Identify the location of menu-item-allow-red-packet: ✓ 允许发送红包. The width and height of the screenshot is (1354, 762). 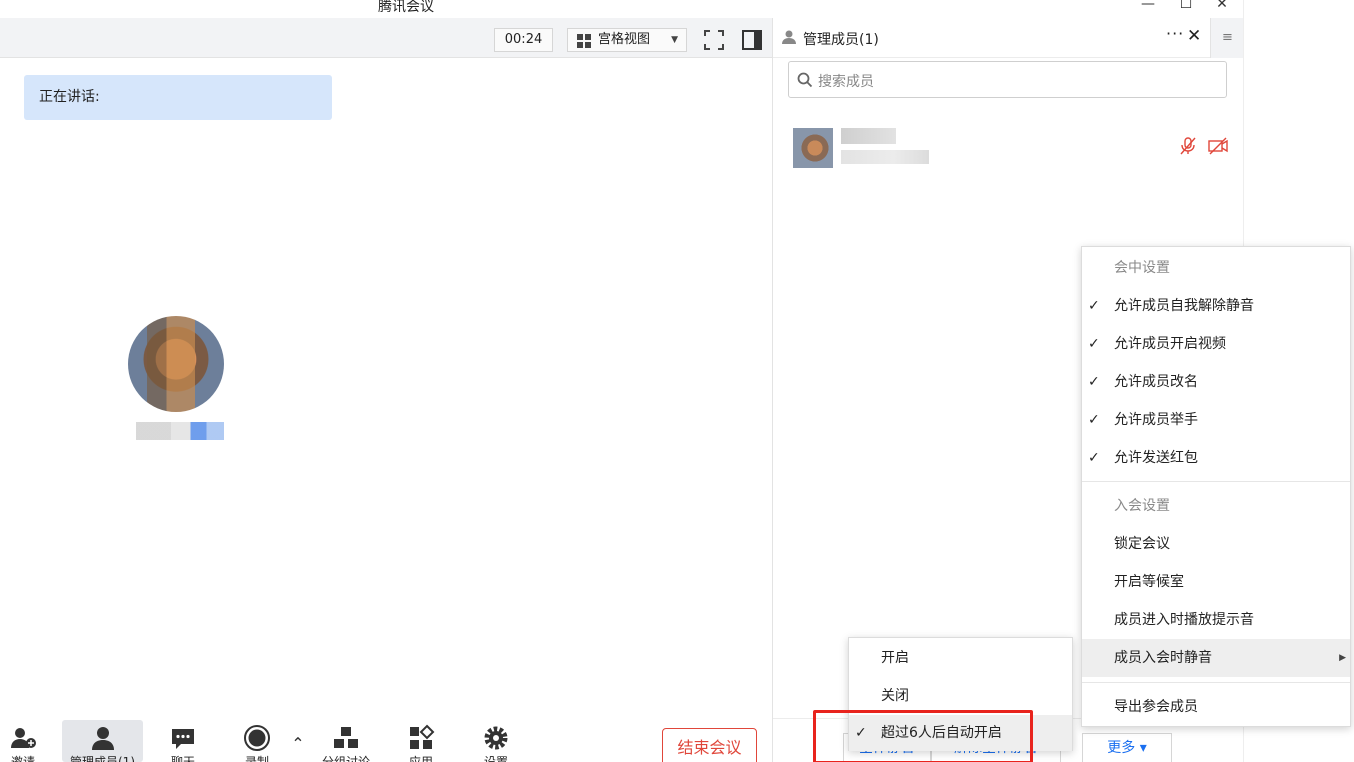
(1216, 458).